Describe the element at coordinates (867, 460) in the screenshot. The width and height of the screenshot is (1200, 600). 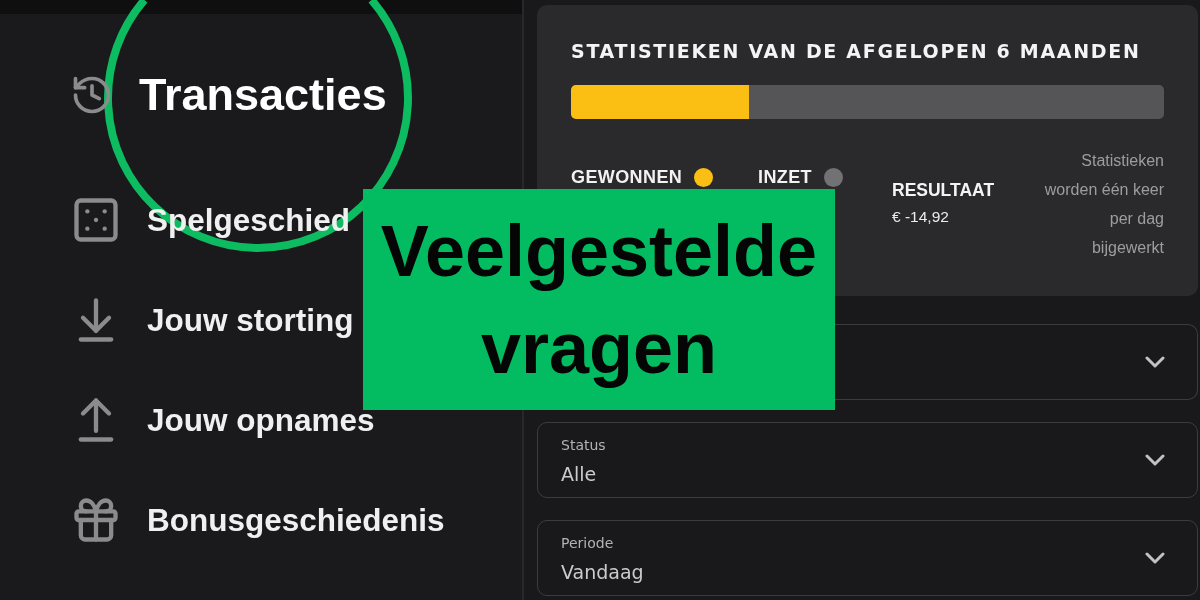
I see `dropdown-field: Status Alle` at that location.